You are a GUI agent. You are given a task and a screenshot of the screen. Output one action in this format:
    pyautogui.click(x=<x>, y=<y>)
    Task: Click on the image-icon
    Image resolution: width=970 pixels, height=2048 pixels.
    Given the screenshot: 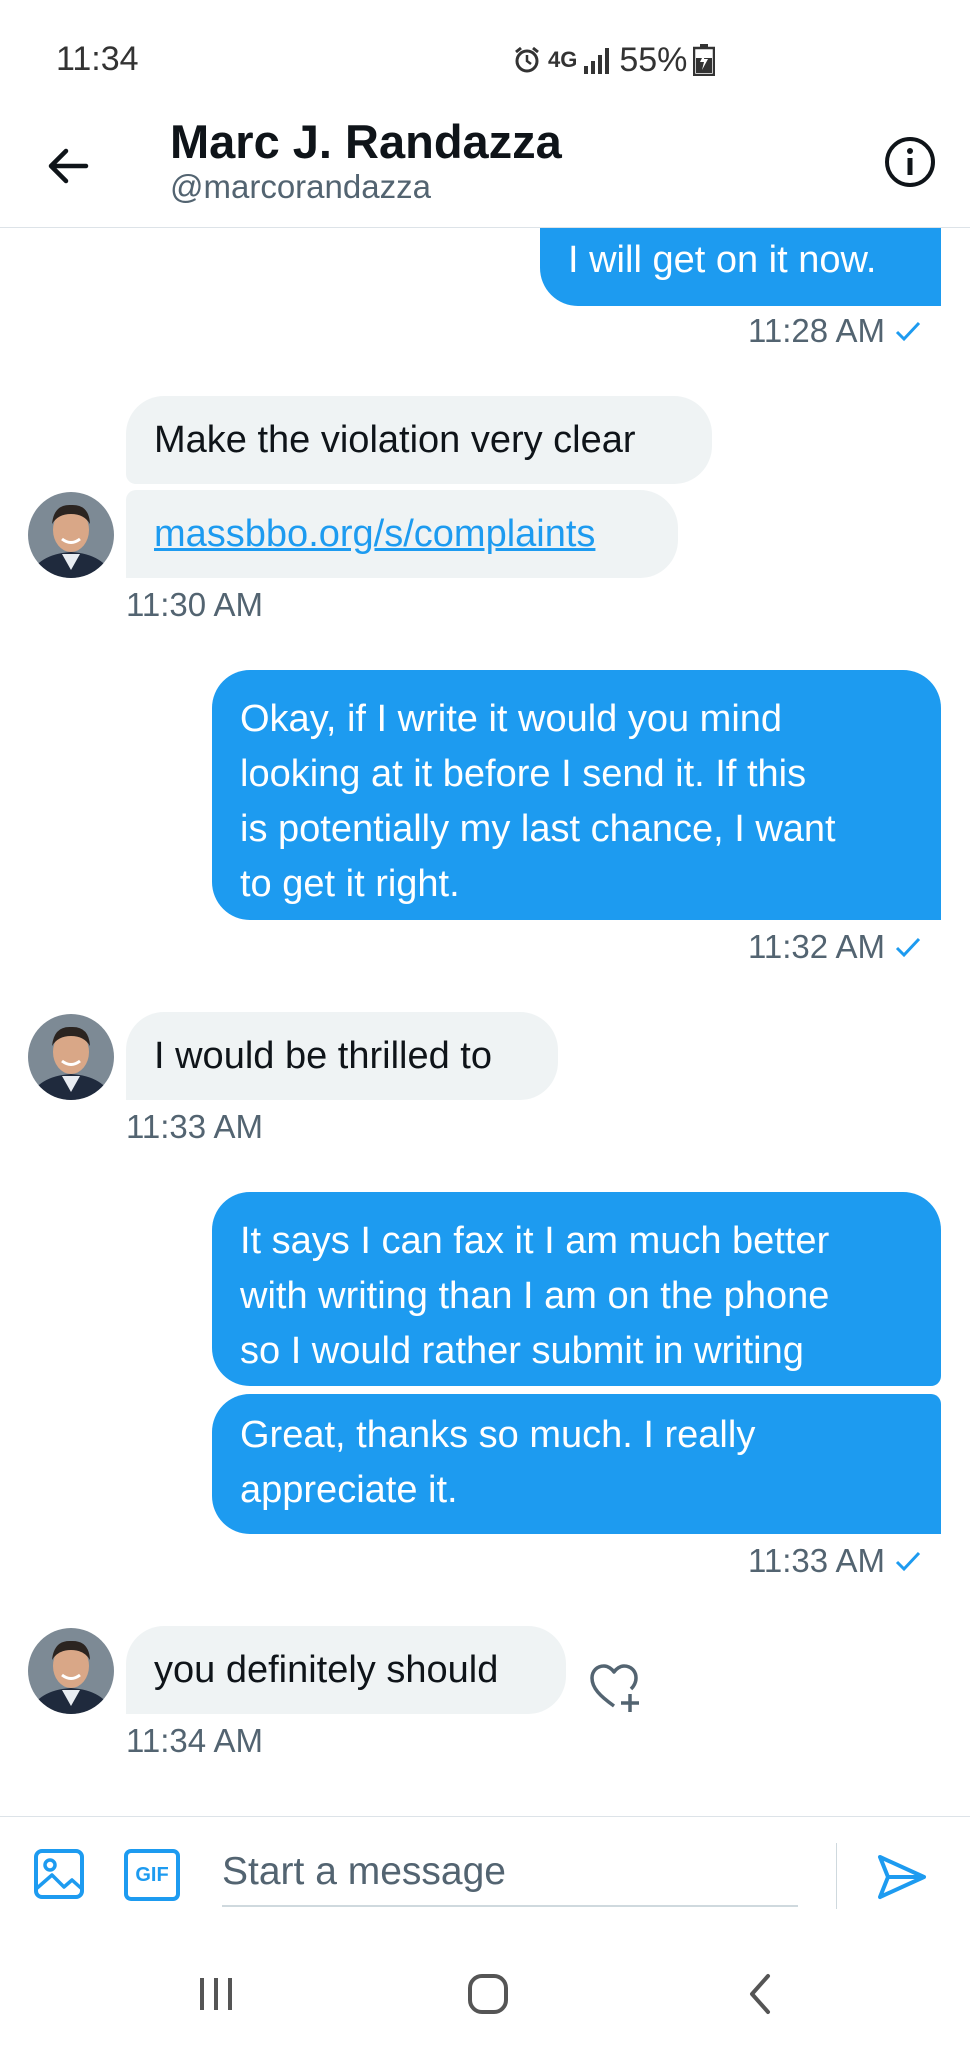 What is the action you would take?
    pyautogui.click(x=59, y=1874)
    